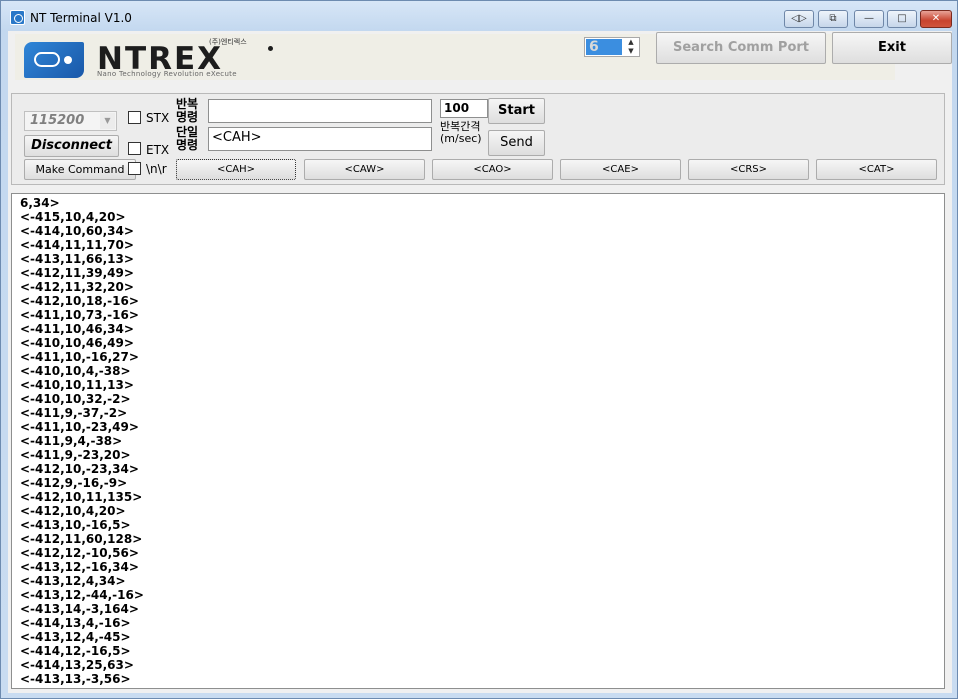 This screenshot has height=699, width=958. Describe the element at coordinates (479, 16) in the screenshot. I see `title-bar: NT Terminal V1.0 ◁▷ ⧉ — □ ✕` at that location.